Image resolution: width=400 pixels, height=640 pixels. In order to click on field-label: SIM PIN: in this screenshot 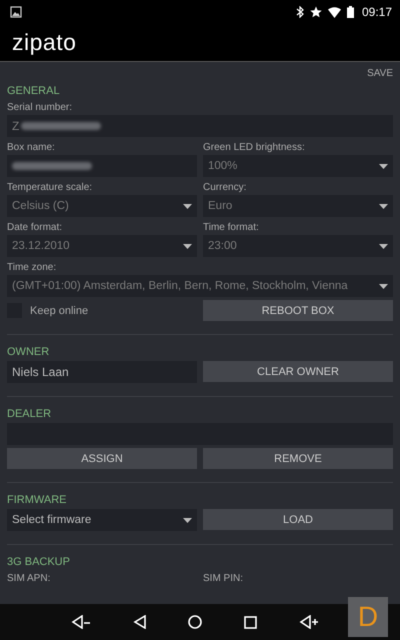, I will do `click(223, 578)`.